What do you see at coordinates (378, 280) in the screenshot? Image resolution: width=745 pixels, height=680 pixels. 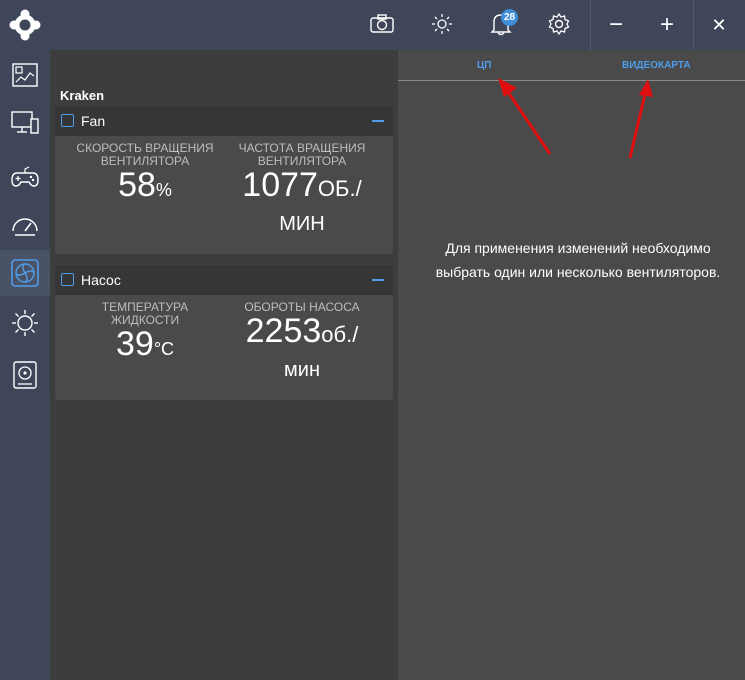 I see `pump-collapse-button` at bounding box center [378, 280].